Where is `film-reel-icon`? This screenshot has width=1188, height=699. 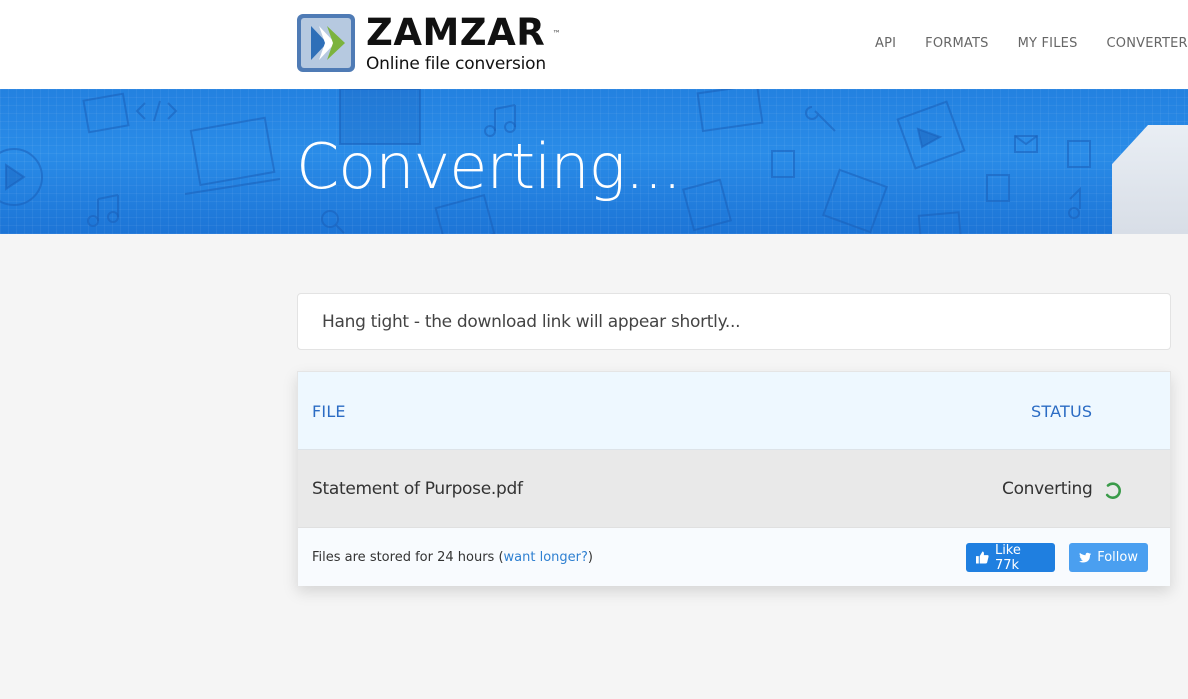
film-reel-icon is located at coordinates (855, 201).